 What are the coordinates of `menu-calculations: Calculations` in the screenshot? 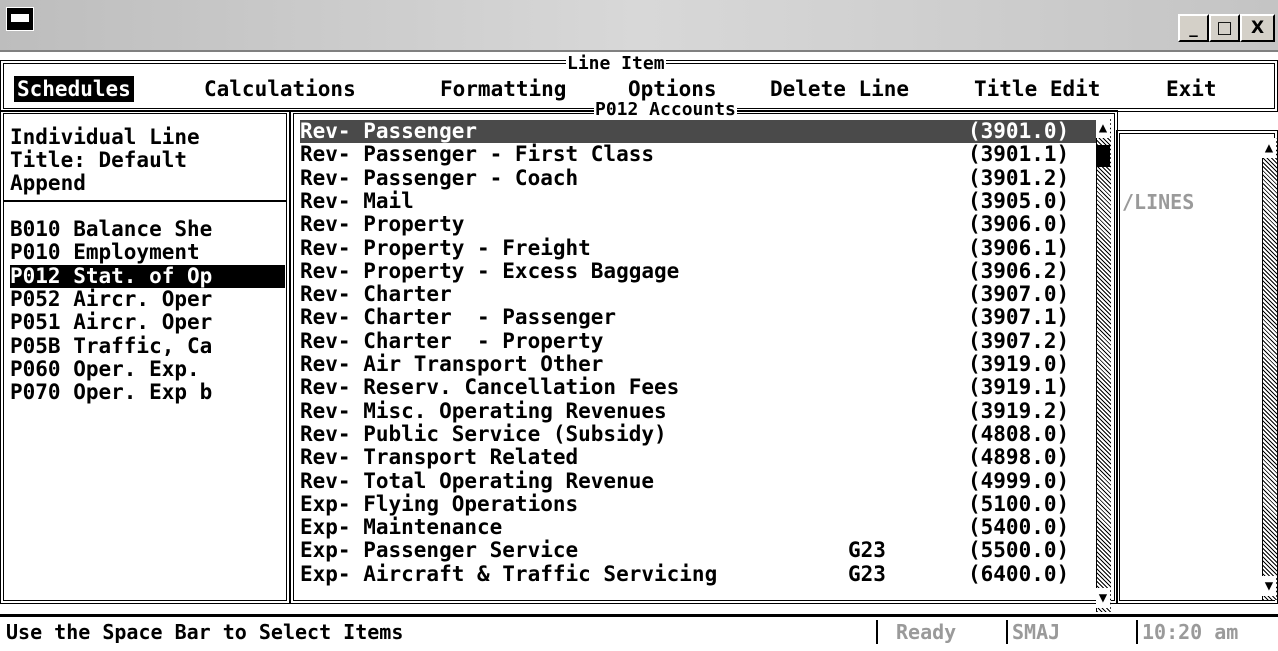 It's located at (280, 89).